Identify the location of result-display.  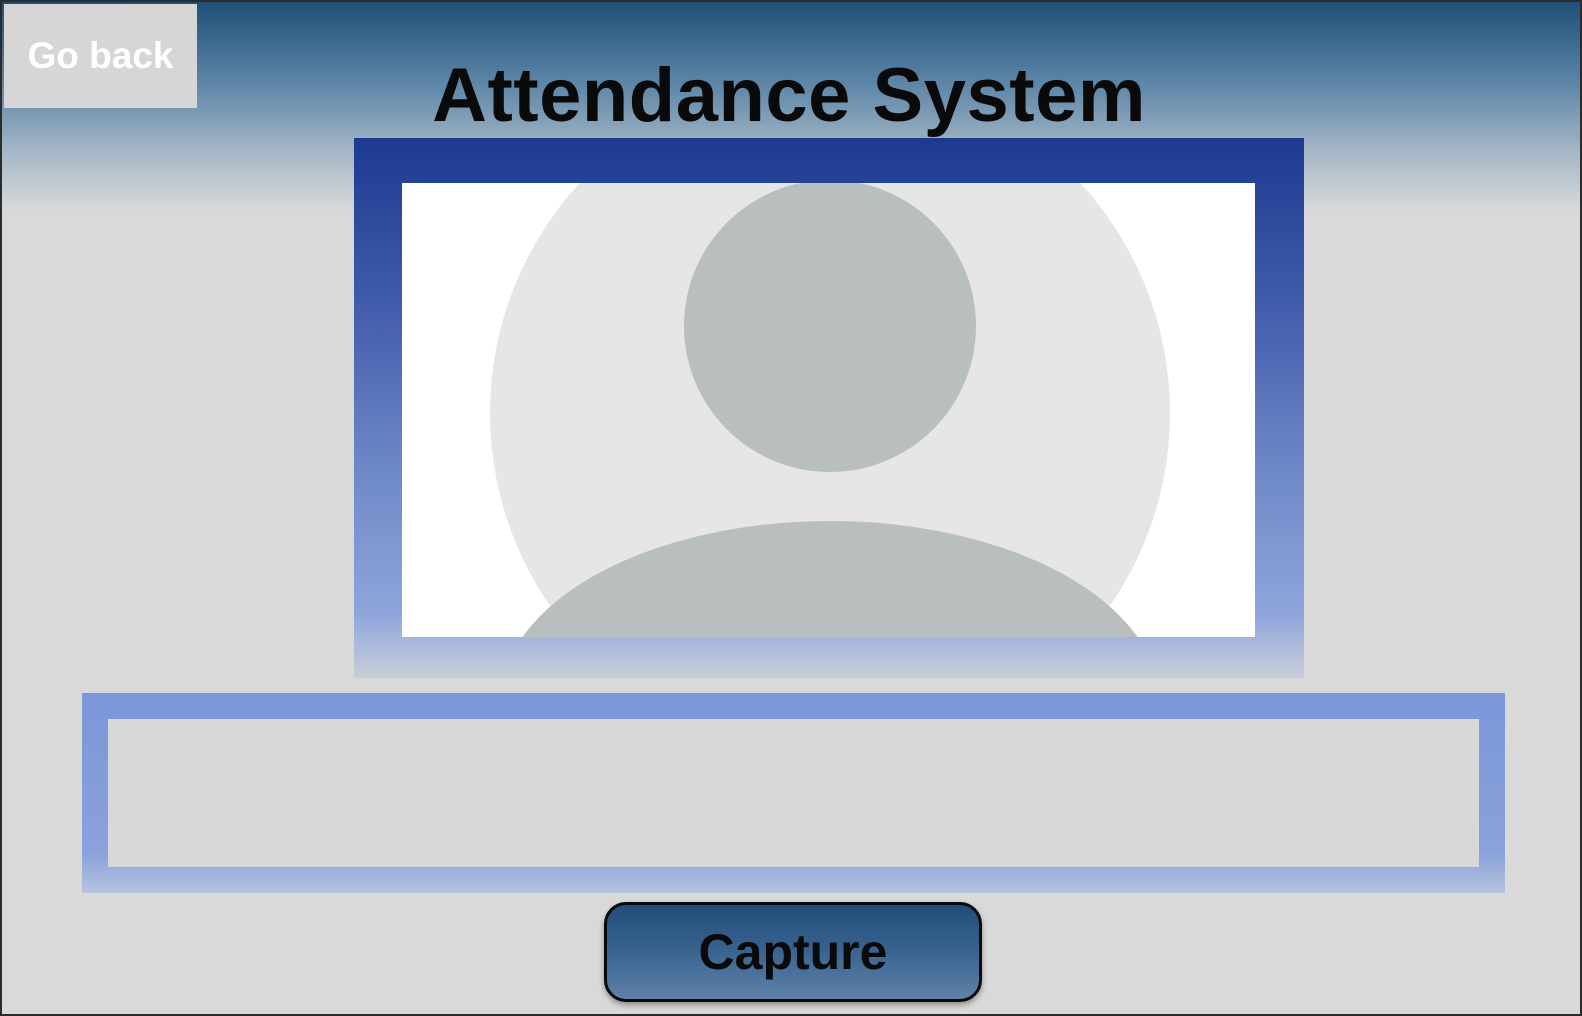
(793, 793).